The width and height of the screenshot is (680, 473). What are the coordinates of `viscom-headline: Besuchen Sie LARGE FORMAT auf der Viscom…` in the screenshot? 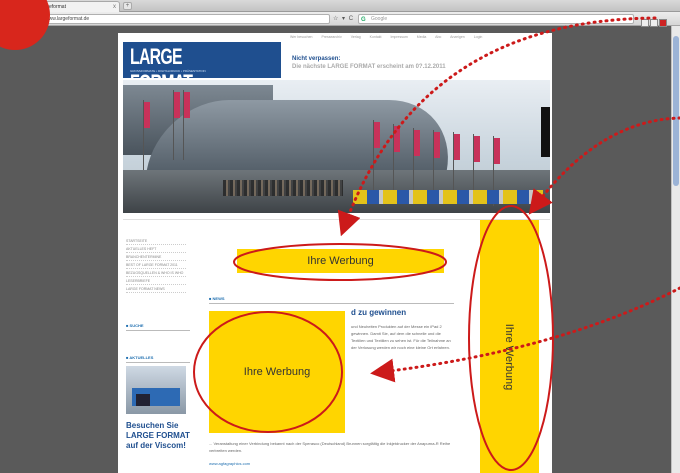 It's located at (158, 436).